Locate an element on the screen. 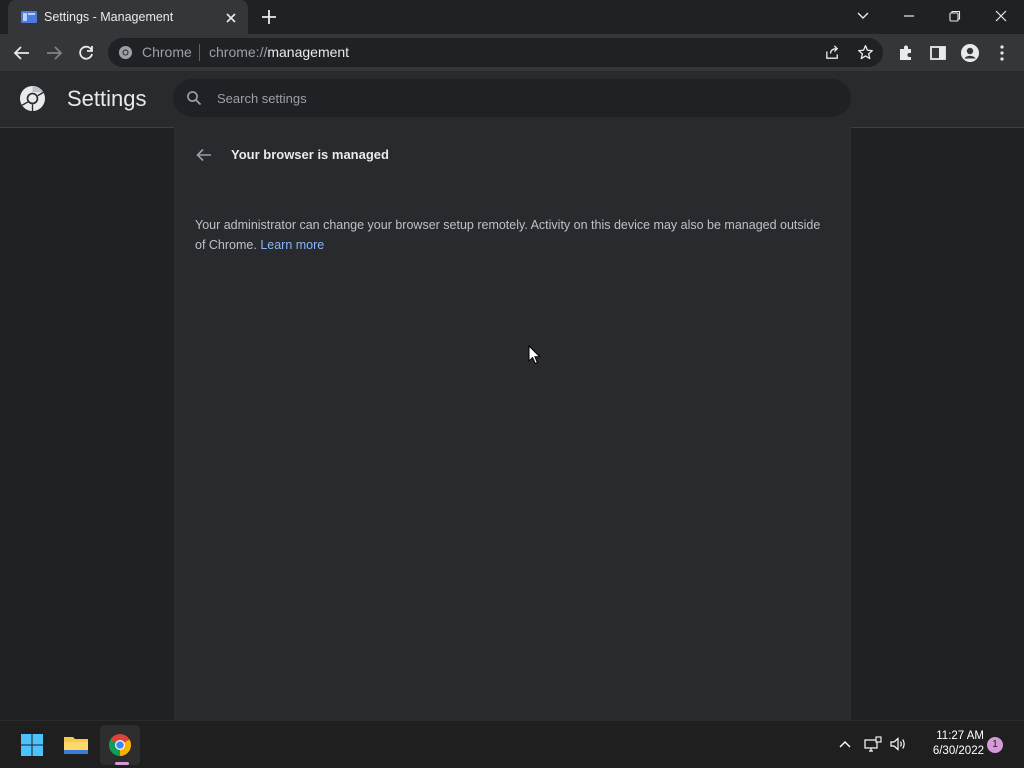 This screenshot has height=768, width=1024. forward-icon is located at coordinates (54, 53).